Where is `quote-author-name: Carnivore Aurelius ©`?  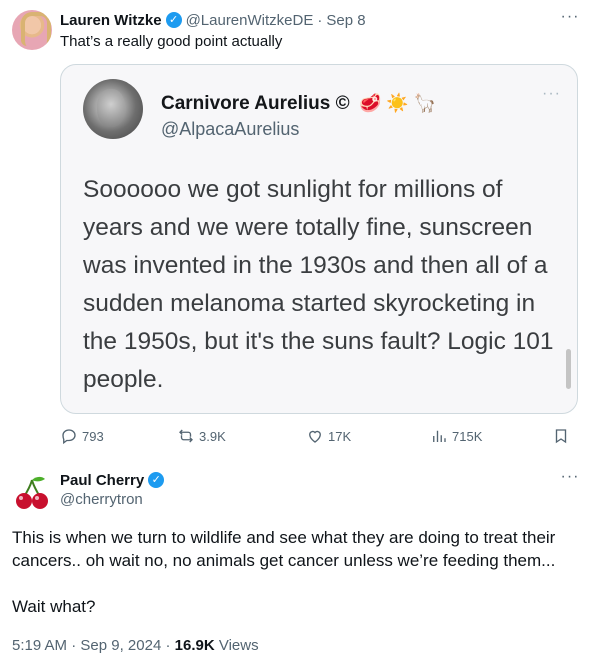 quote-author-name: Carnivore Aurelius © is located at coordinates (255, 103).